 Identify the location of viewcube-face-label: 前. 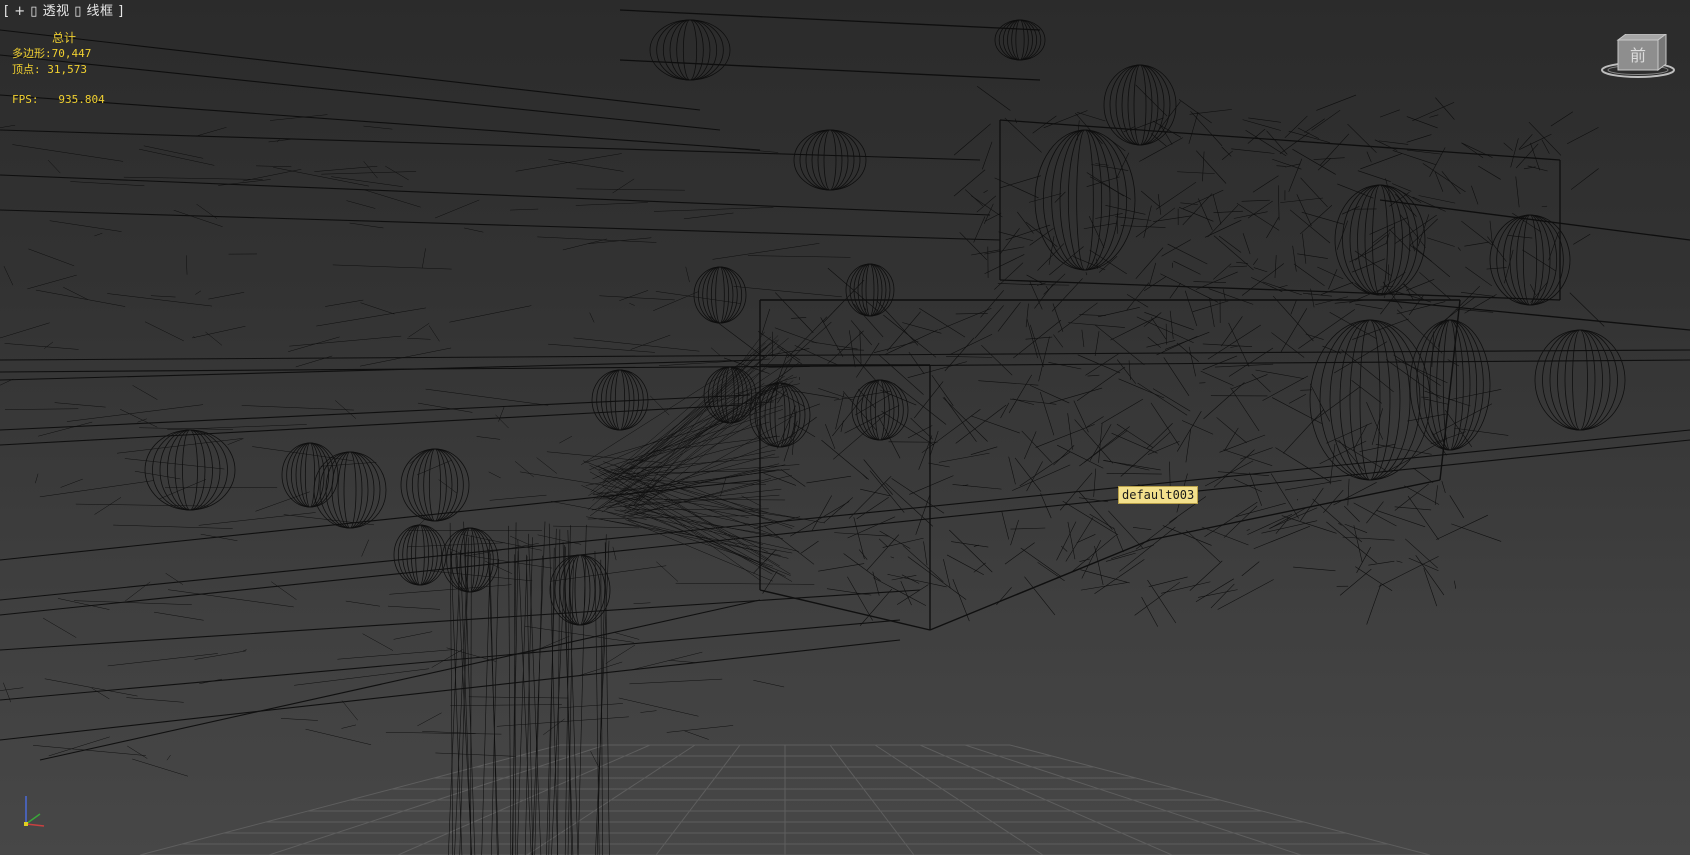
(1638, 55).